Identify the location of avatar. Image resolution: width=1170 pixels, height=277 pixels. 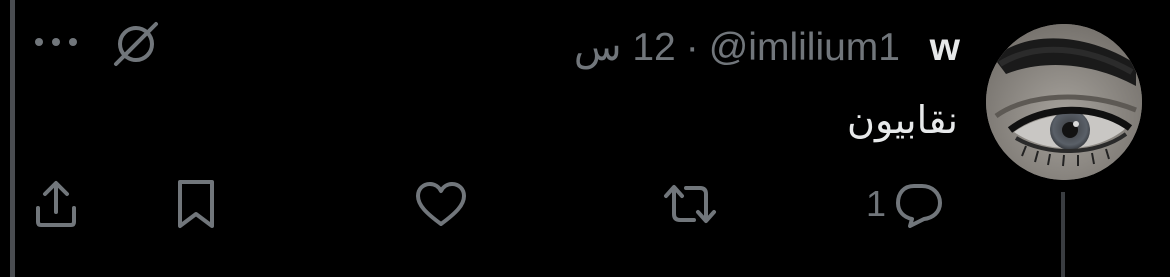
(1064, 102).